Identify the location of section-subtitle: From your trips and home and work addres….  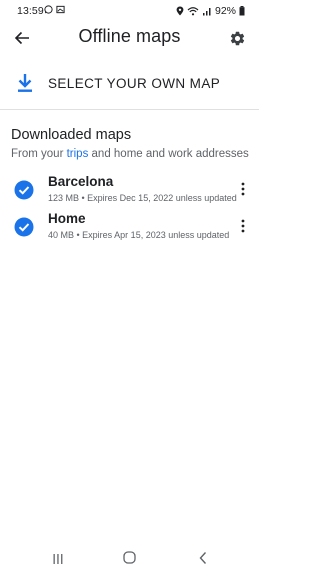
(130, 154).